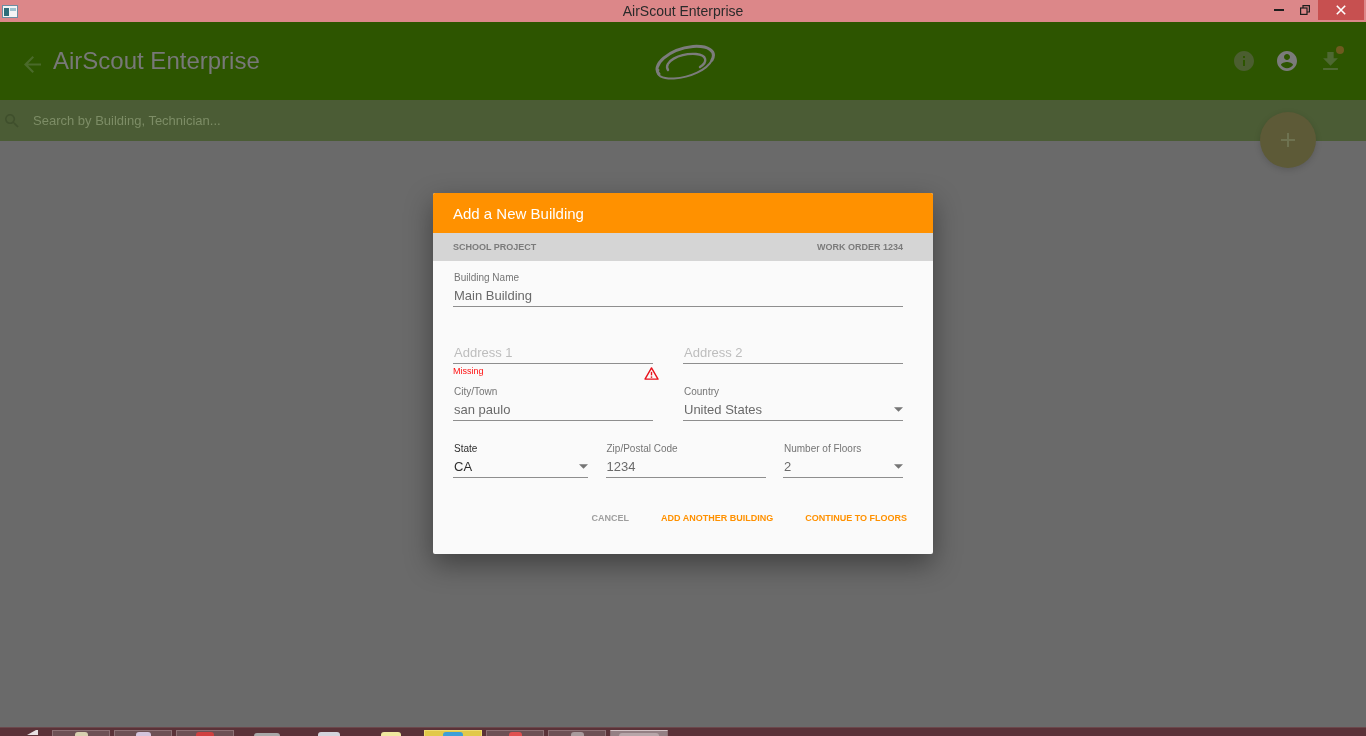  What do you see at coordinates (1287, 61) in the screenshot?
I see `account-icon` at bounding box center [1287, 61].